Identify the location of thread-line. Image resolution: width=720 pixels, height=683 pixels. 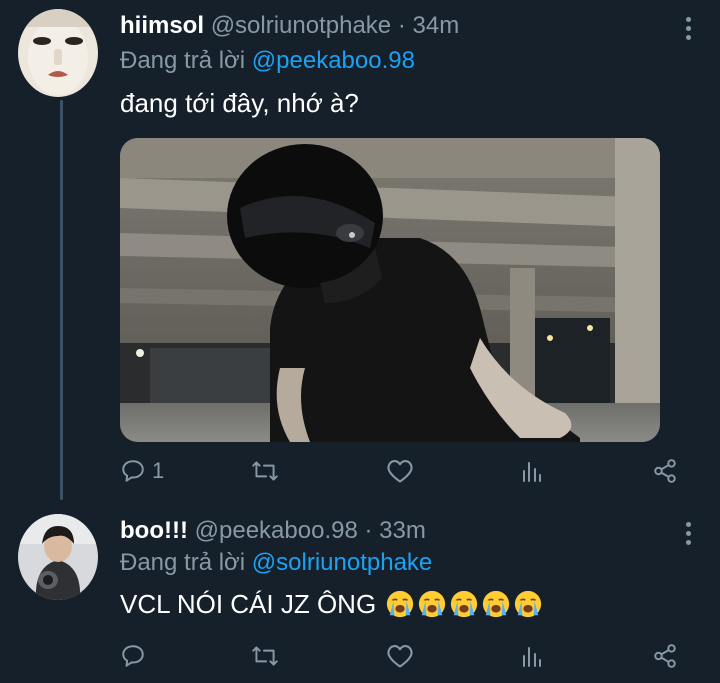
(61, 300).